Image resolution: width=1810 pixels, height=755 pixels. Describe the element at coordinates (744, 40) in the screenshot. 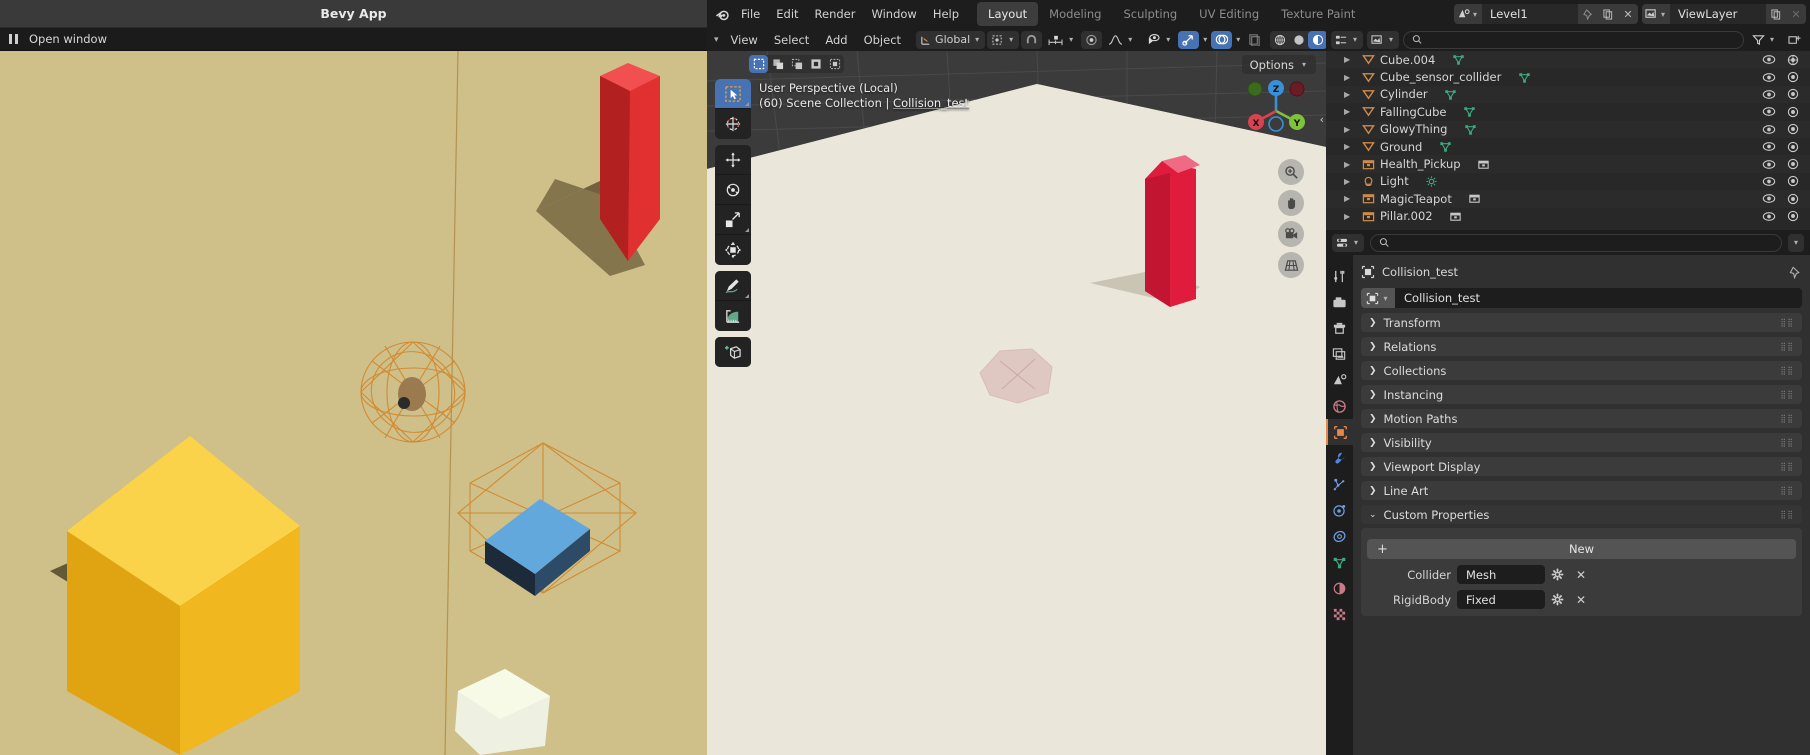

I see `vp-menu-view: View` at that location.